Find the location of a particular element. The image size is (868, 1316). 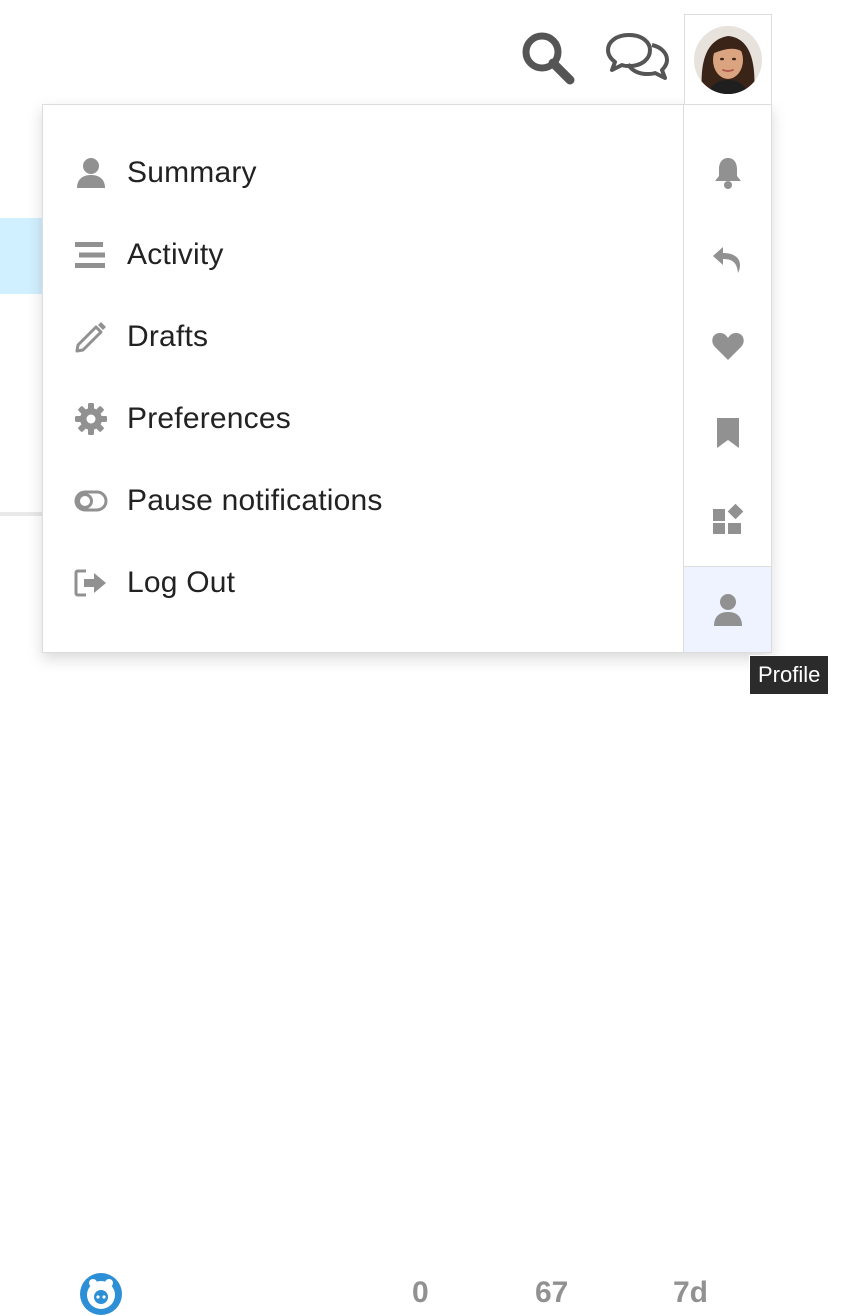

avatar is located at coordinates (728, 59).